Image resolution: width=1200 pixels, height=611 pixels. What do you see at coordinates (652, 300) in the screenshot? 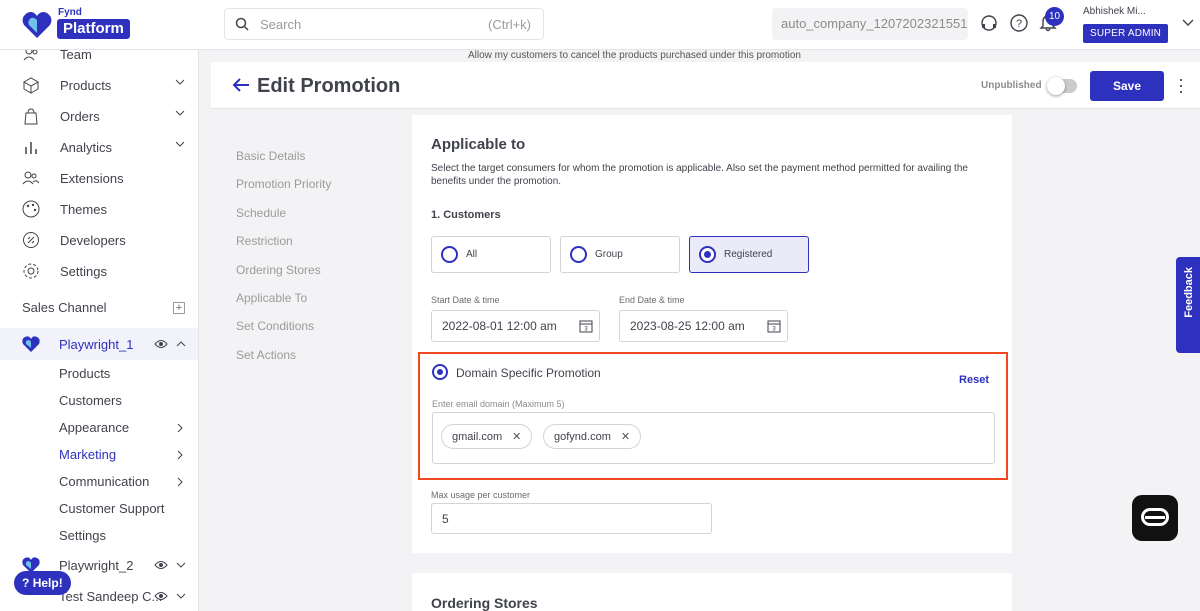
I see `end-date-label: End Date & time` at bounding box center [652, 300].